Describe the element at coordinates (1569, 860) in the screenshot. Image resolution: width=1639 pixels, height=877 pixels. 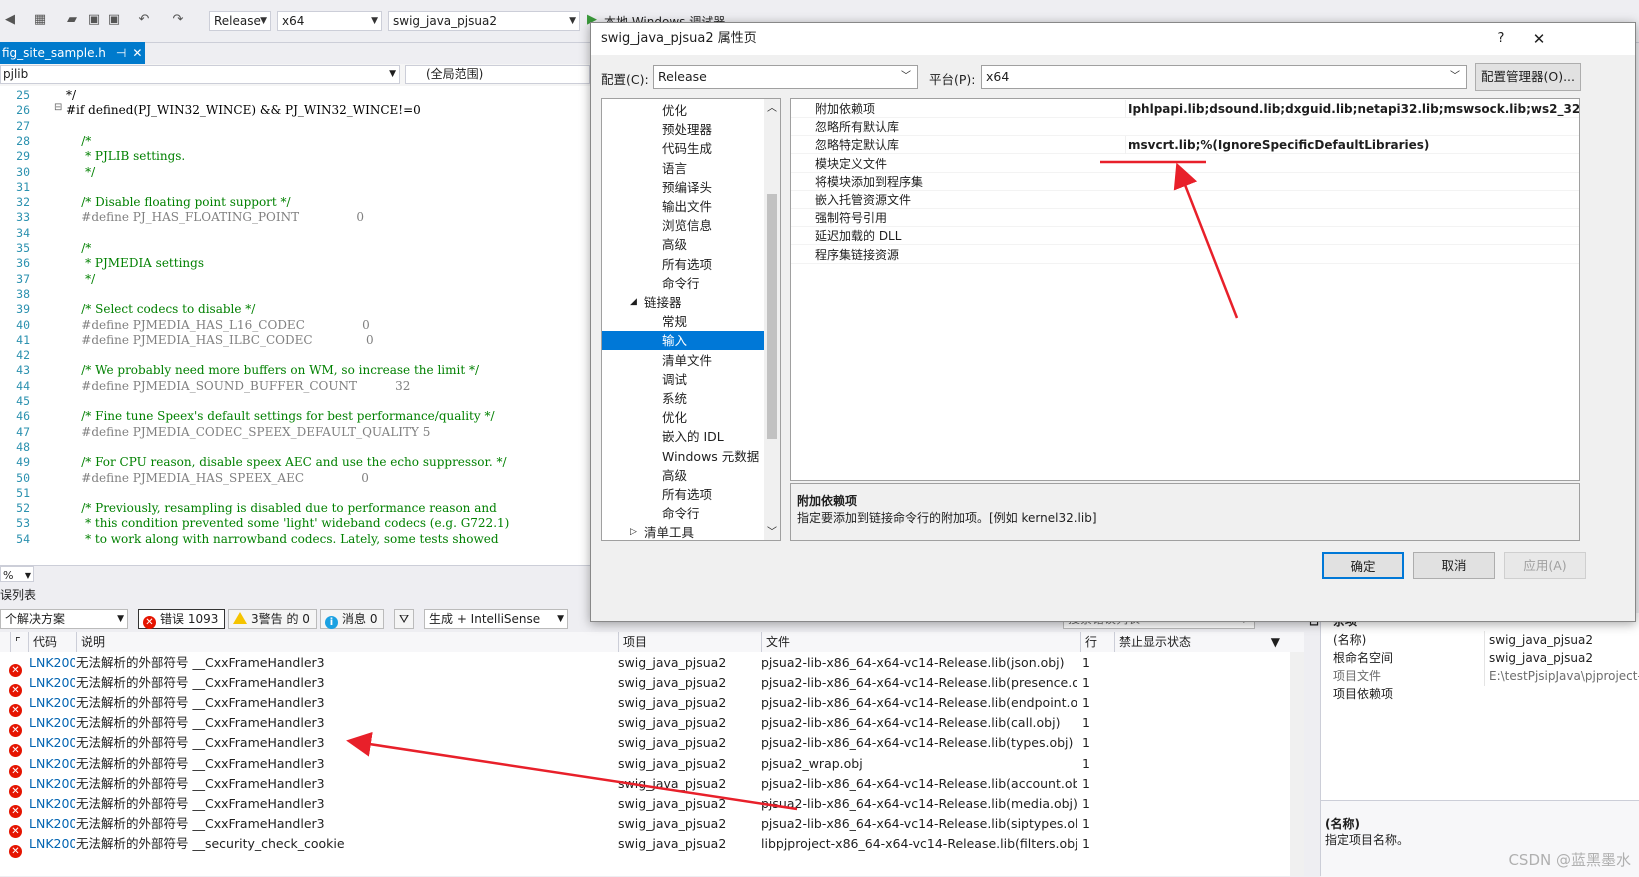
I see `watermark: CSDN @蓝黑墨水` at that location.